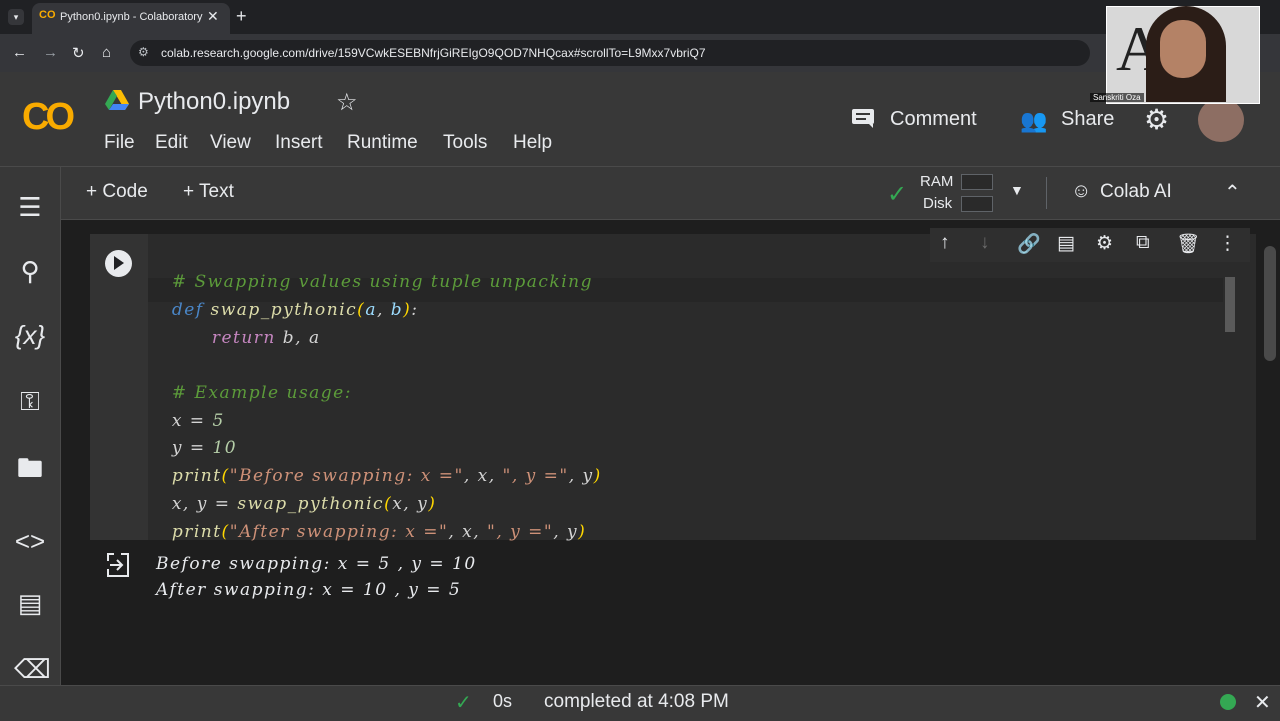 This screenshot has width=1280, height=721. I want to click on mirror-cell-icon: ⧉, so click(1143, 243).